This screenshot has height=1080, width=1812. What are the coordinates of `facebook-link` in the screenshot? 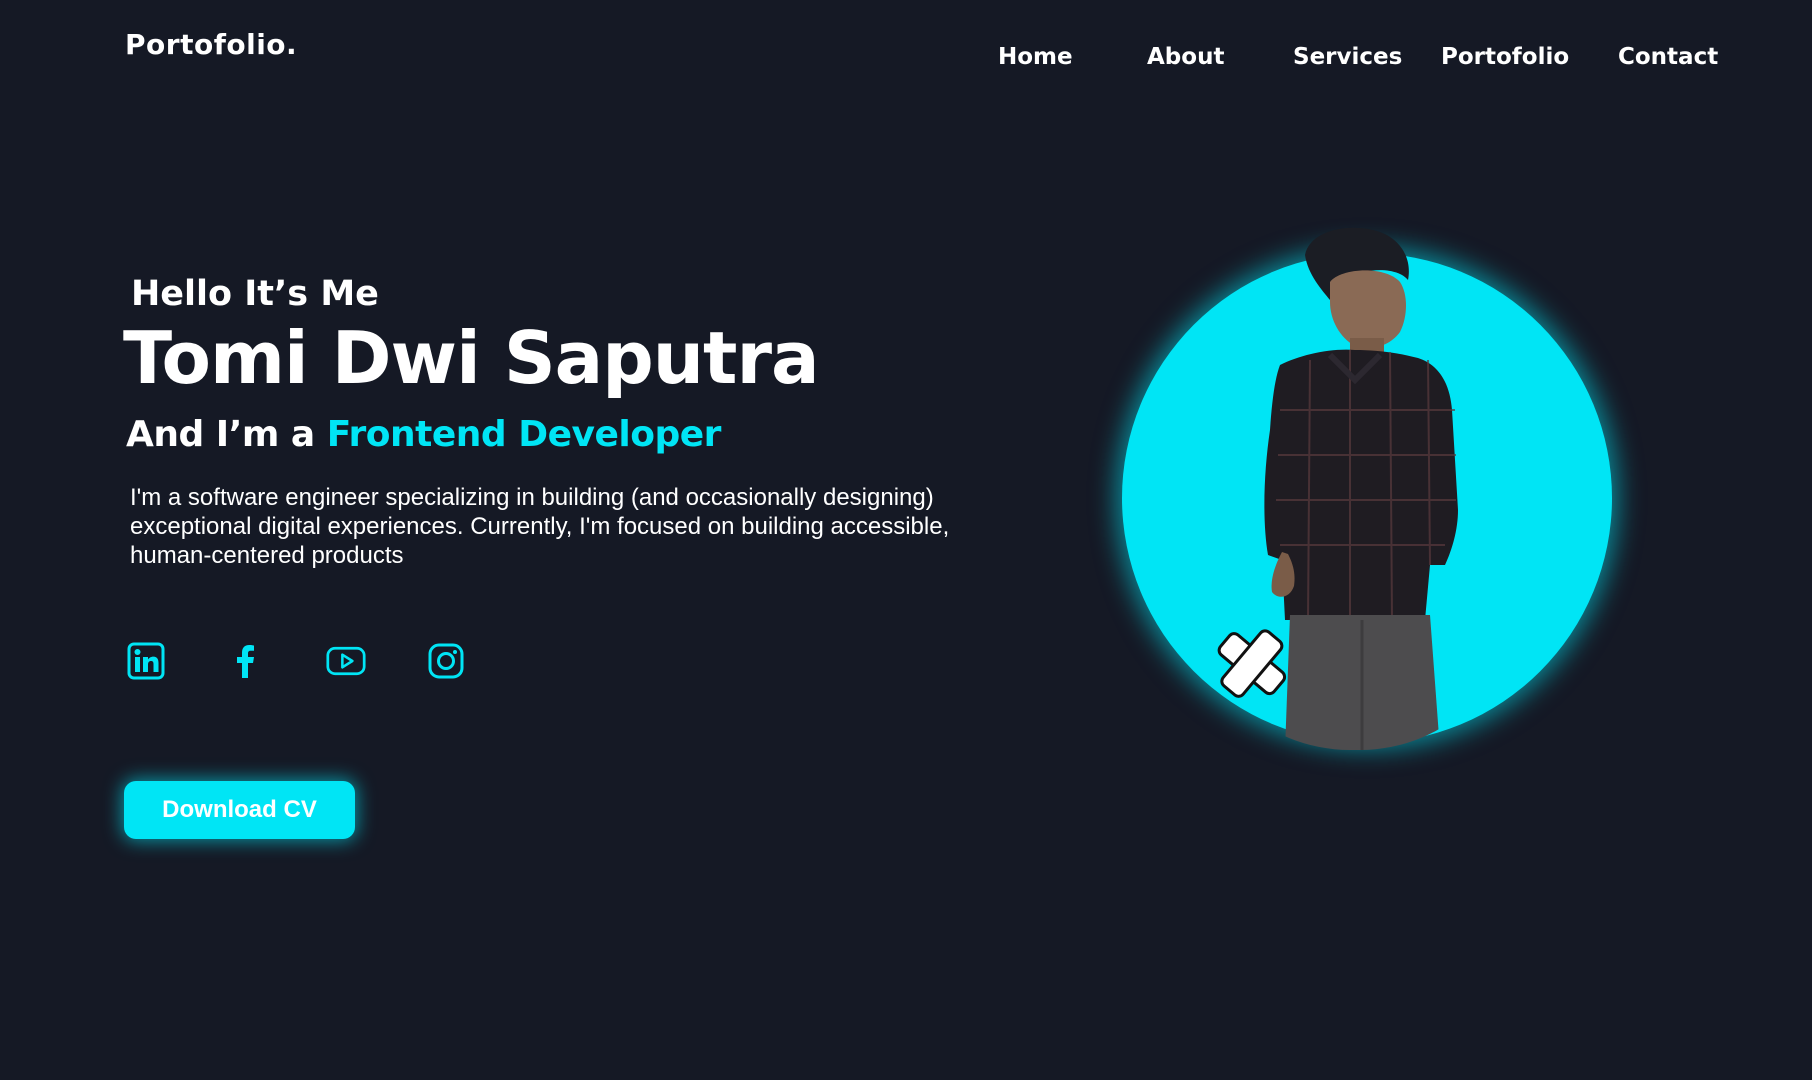 It's located at (246, 661).